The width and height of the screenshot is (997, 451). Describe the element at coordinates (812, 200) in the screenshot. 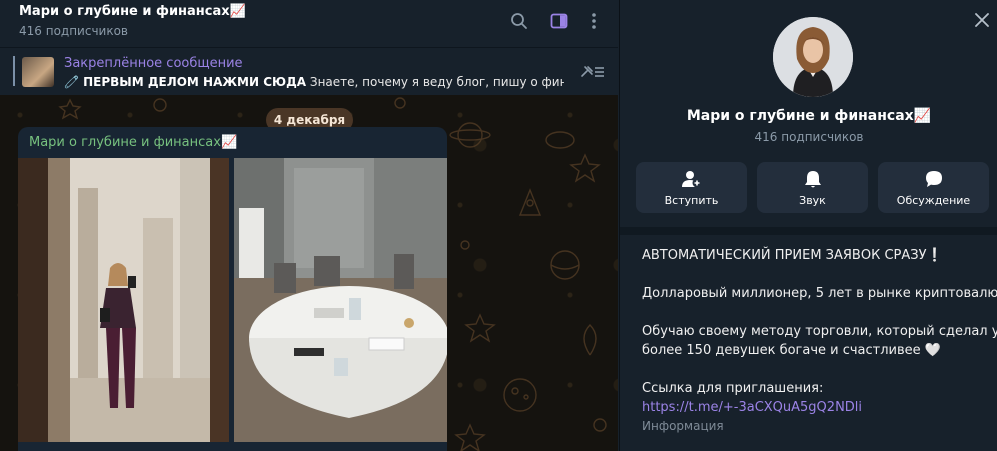

I see `sound-button-label: Звук` at that location.